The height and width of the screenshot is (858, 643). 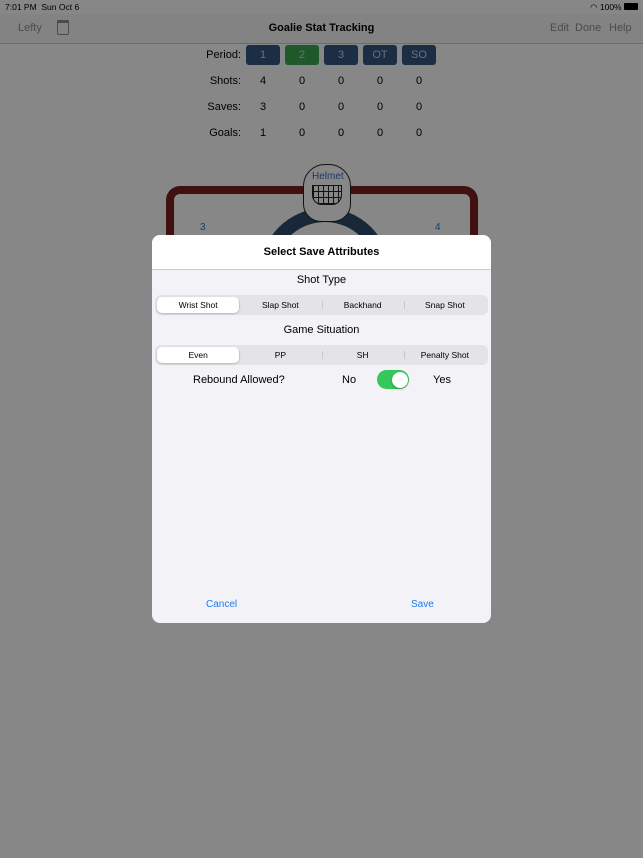 What do you see at coordinates (393, 379) in the screenshot?
I see `rebound-toggle` at bounding box center [393, 379].